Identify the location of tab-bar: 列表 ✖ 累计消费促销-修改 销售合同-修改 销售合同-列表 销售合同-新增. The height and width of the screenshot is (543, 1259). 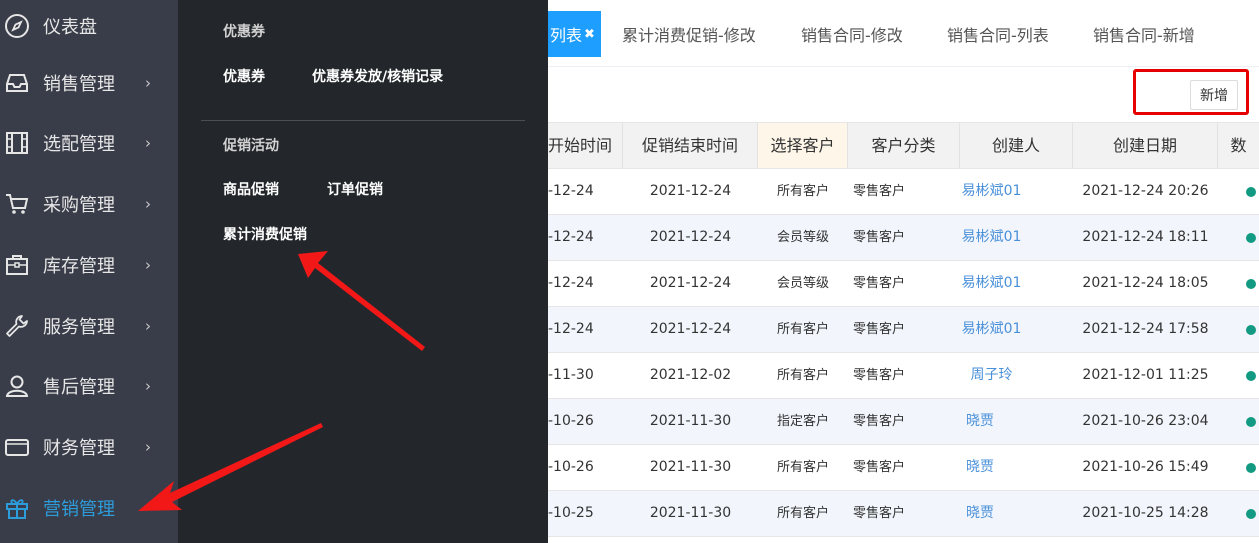
(903, 33).